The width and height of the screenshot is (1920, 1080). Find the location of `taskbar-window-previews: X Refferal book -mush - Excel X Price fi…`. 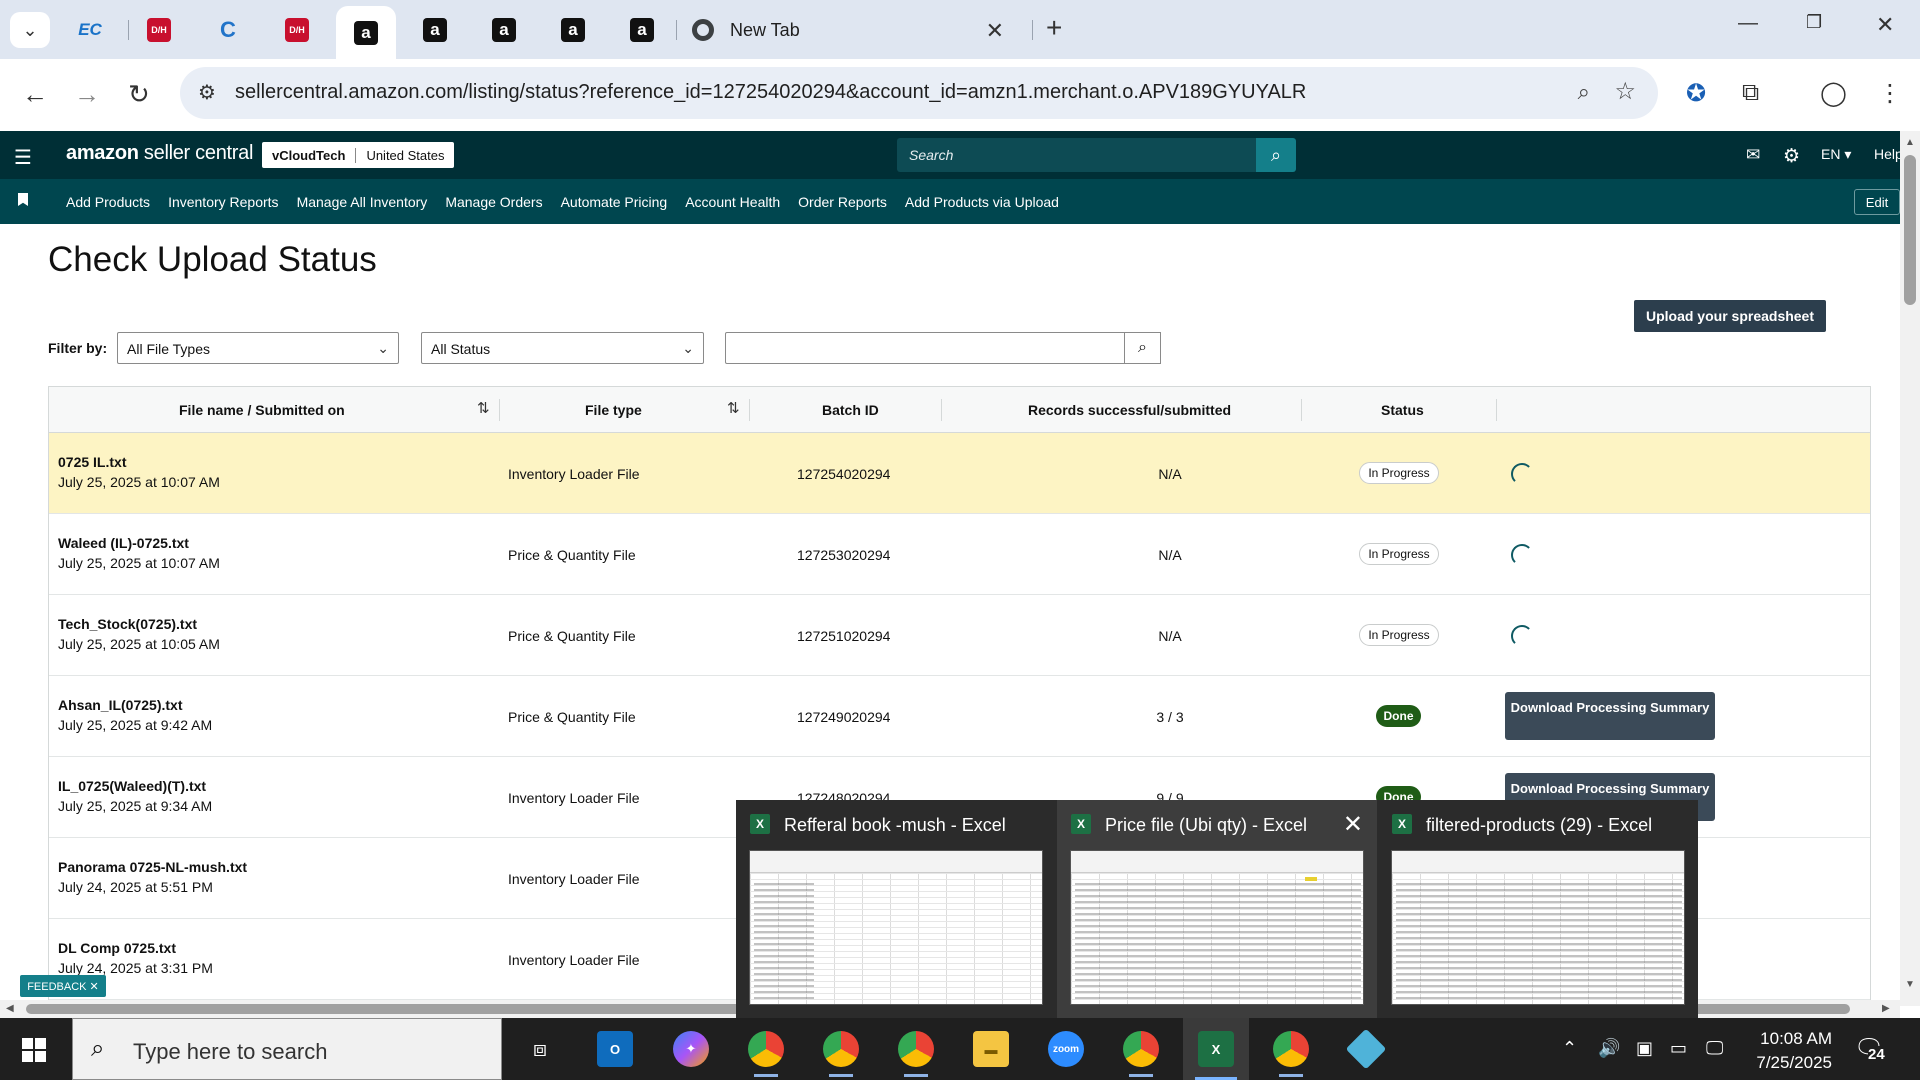

taskbar-window-previews: X Refferal book -mush - Excel X Price fi… is located at coordinates (1217, 909).